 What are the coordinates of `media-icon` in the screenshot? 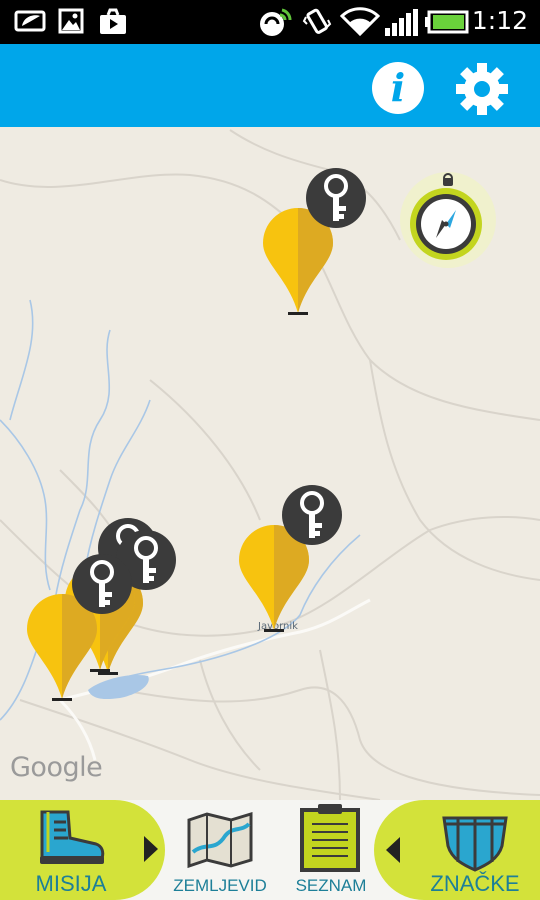 It's located at (113, 21).